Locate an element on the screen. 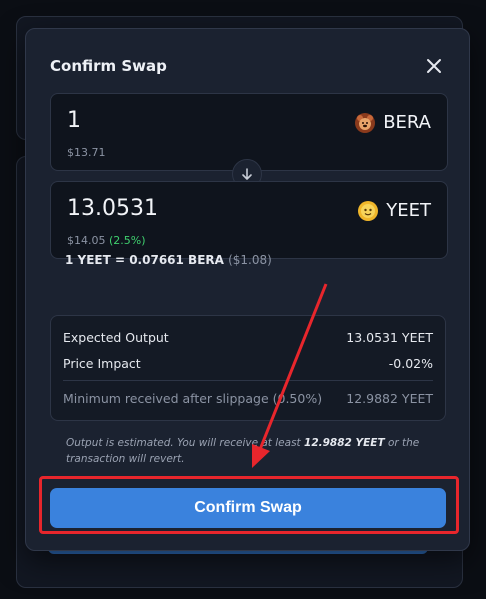 The height and width of the screenshot is (599, 486). annotation-arrow-icon is located at coordinates (290, 375).